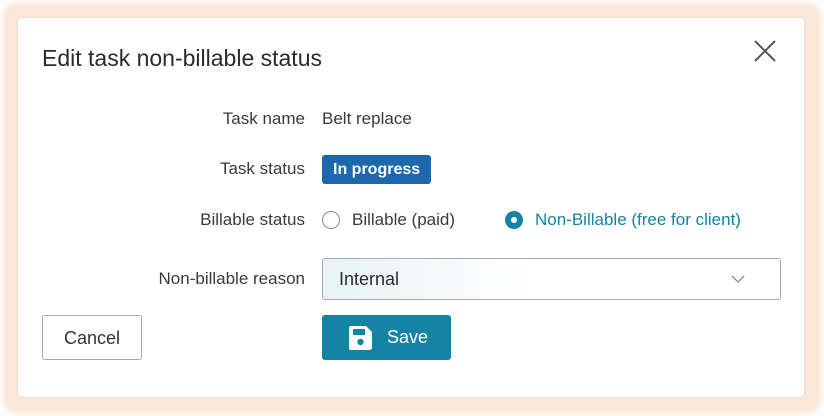  I want to click on task-status-badge: In progress, so click(377, 169).